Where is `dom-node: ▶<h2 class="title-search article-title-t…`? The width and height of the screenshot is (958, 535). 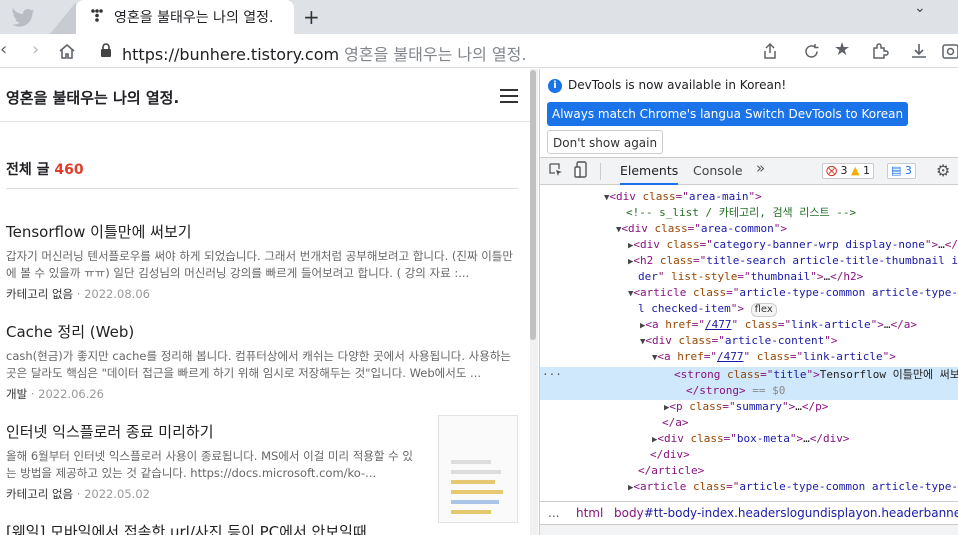 dom-node: ▶<h2 class="title-search article-title-t… is located at coordinates (793, 261).